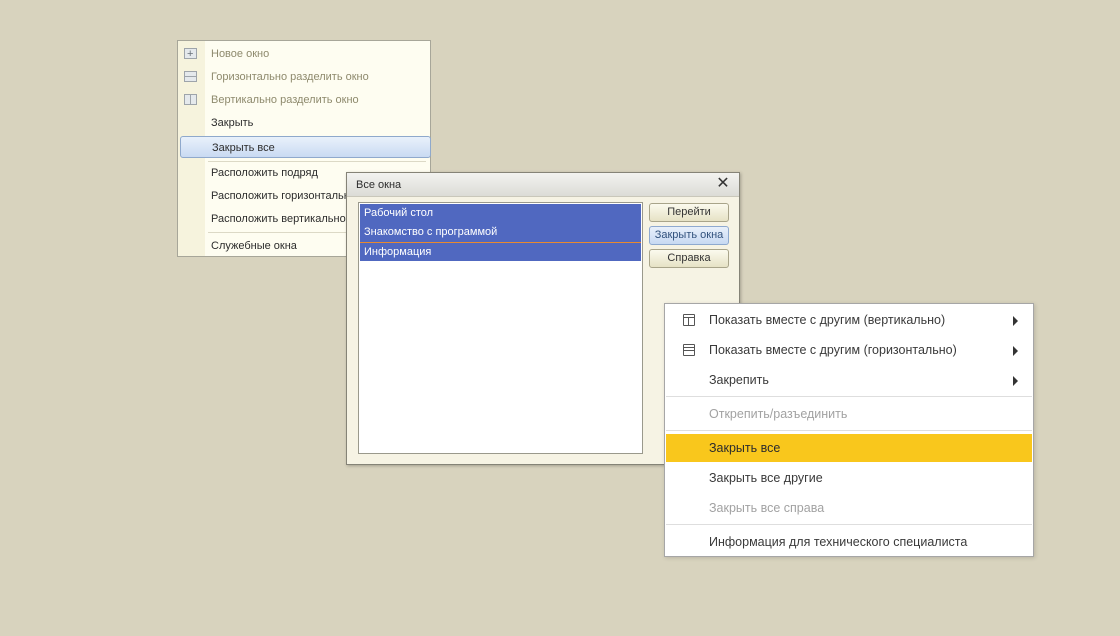 The height and width of the screenshot is (636, 1120). Describe the element at coordinates (778, 414) in the screenshot. I see `menu-item-label: Открепить/разъединить` at that location.